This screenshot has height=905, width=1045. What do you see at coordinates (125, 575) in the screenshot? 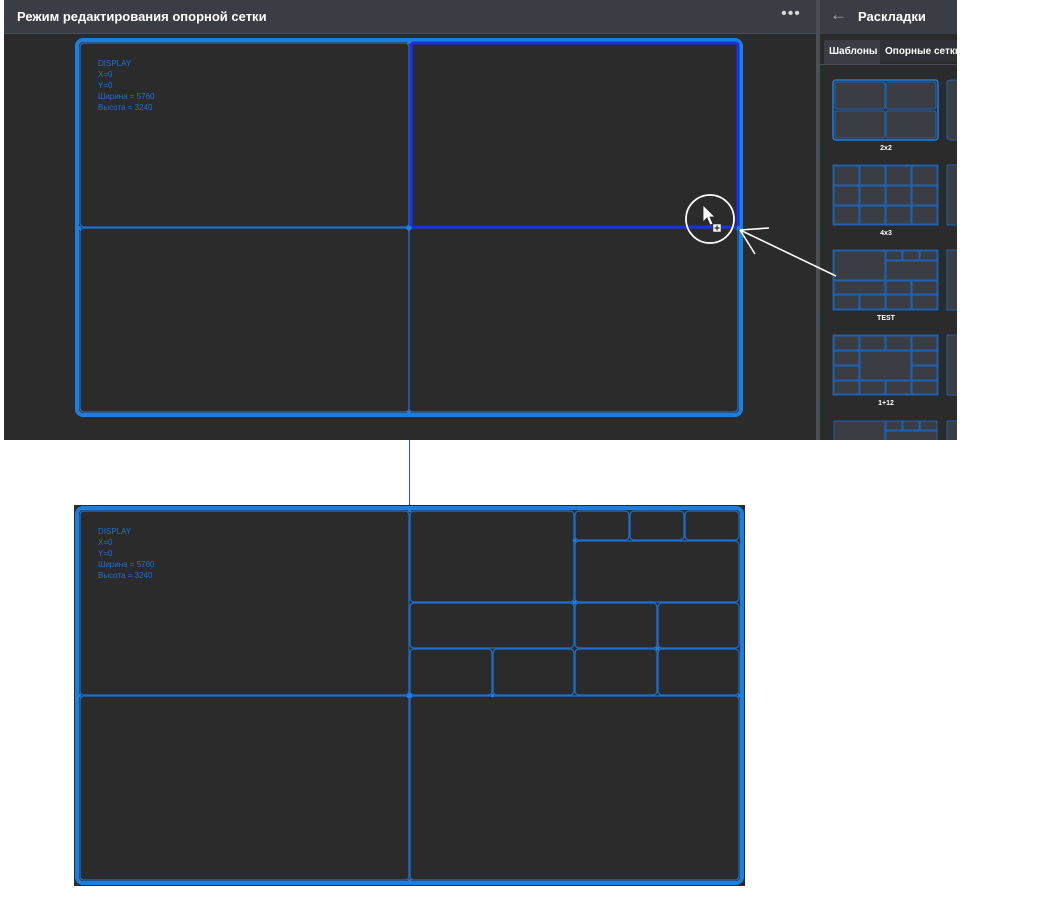
I see `grid-info-height: Высота = 3240` at bounding box center [125, 575].